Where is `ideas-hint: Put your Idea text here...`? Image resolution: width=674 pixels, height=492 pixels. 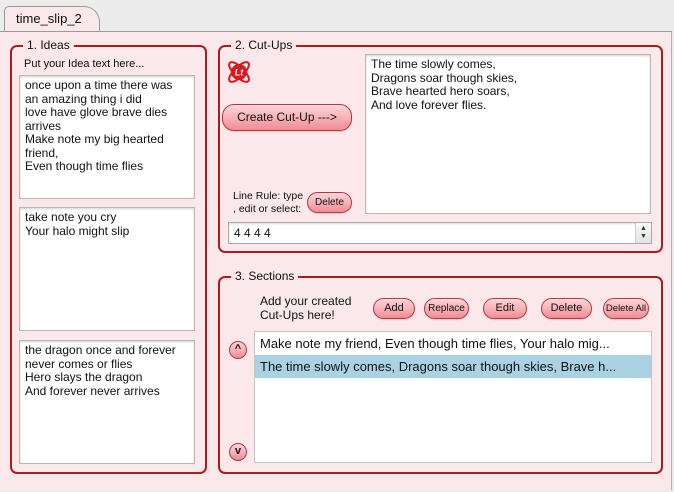 ideas-hint: Put your Idea text here... is located at coordinates (84, 64).